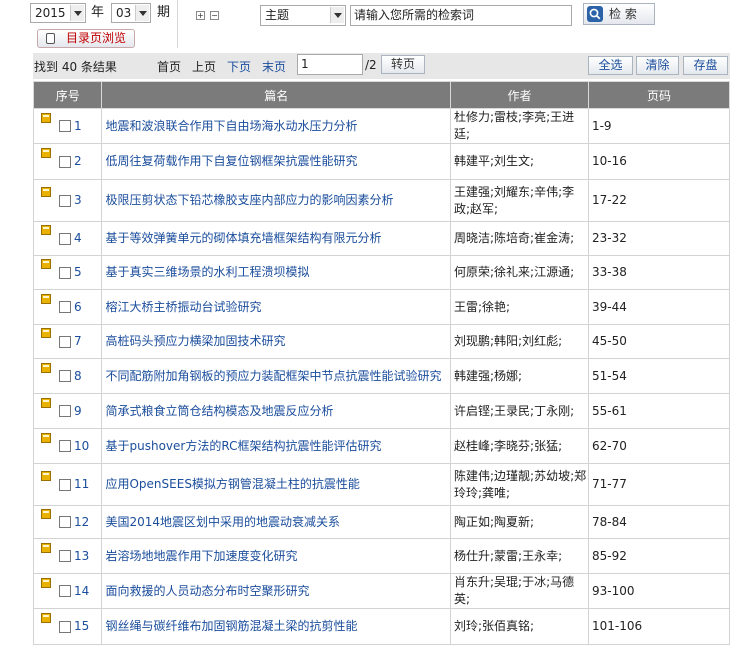  I want to click on article-title-link: 基于真实三维场景的水利工程溃坝模拟, so click(207, 272).